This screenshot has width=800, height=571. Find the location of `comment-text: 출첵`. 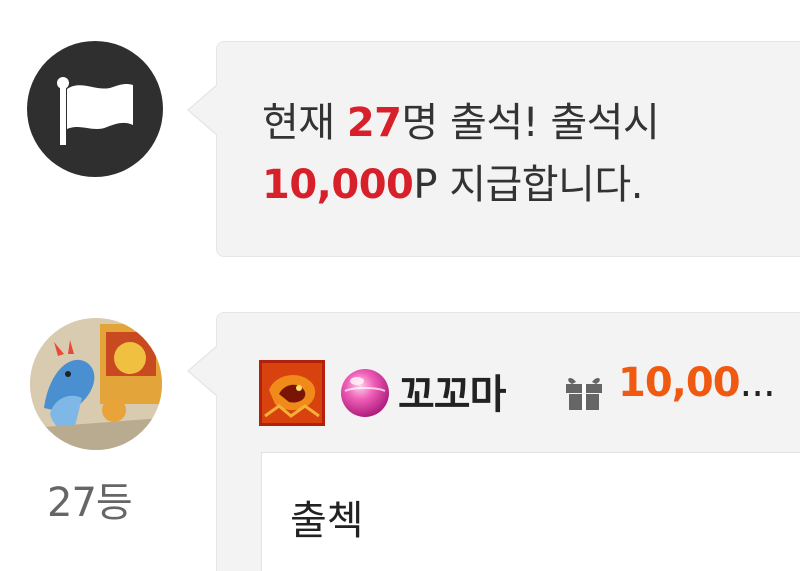

comment-text: 출첵 is located at coordinates (327, 521).